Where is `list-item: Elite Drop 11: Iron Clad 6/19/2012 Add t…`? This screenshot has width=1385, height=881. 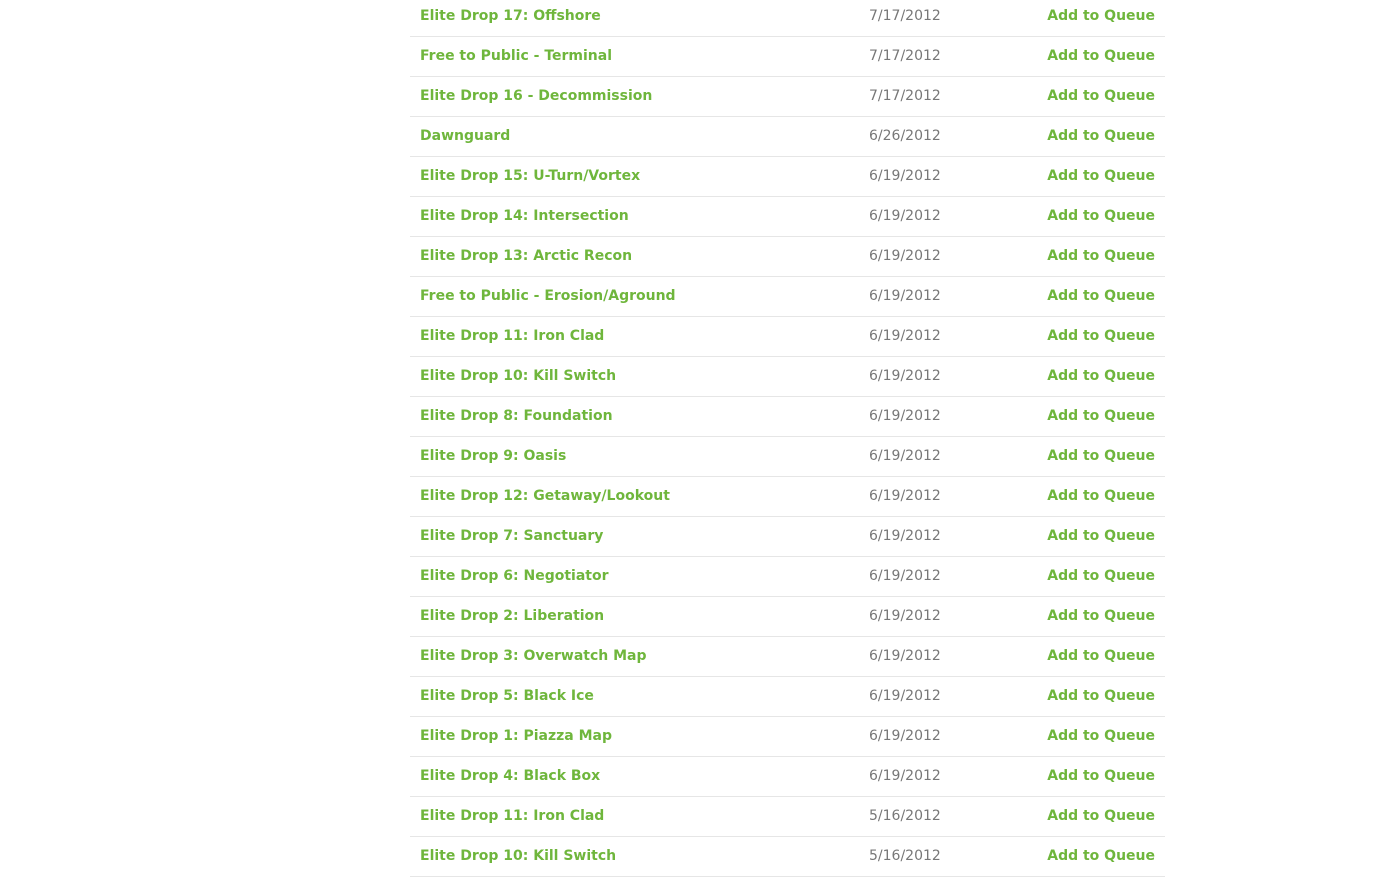
list-item: Elite Drop 11: Iron Clad 6/19/2012 Add t… is located at coordinates (787, 337).